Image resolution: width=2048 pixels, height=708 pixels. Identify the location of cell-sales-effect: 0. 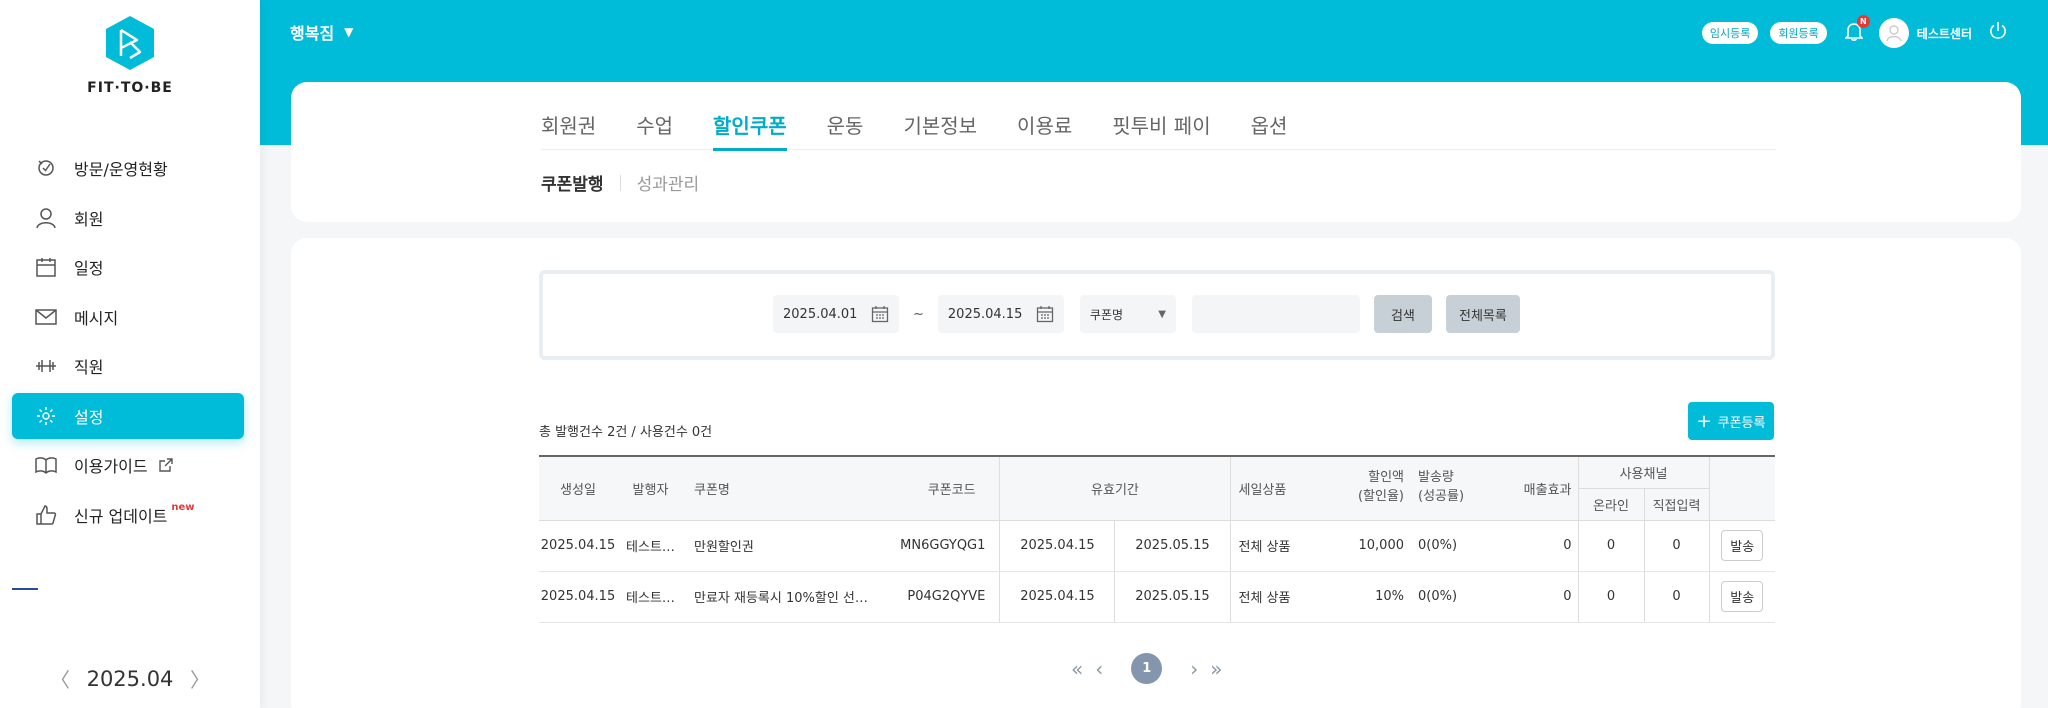
(1530, 597).